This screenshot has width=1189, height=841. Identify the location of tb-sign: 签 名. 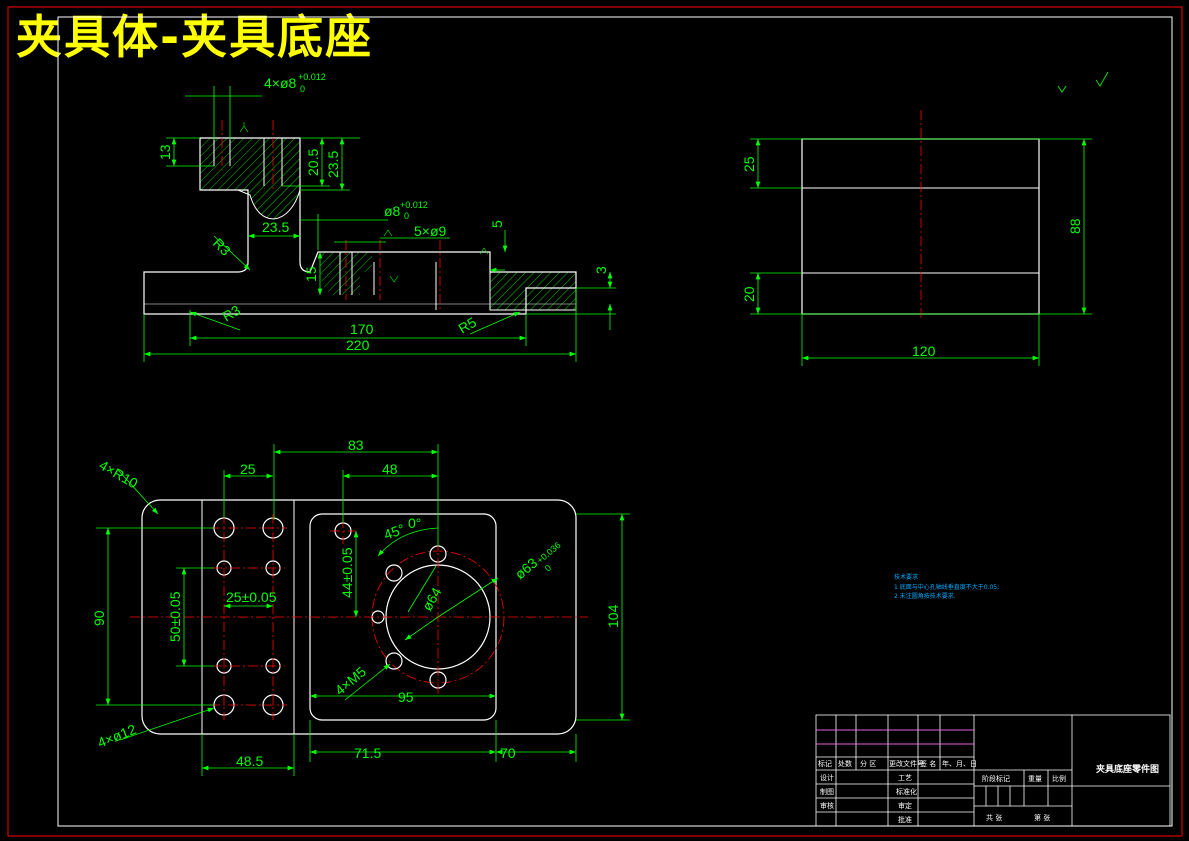
(928, 763).